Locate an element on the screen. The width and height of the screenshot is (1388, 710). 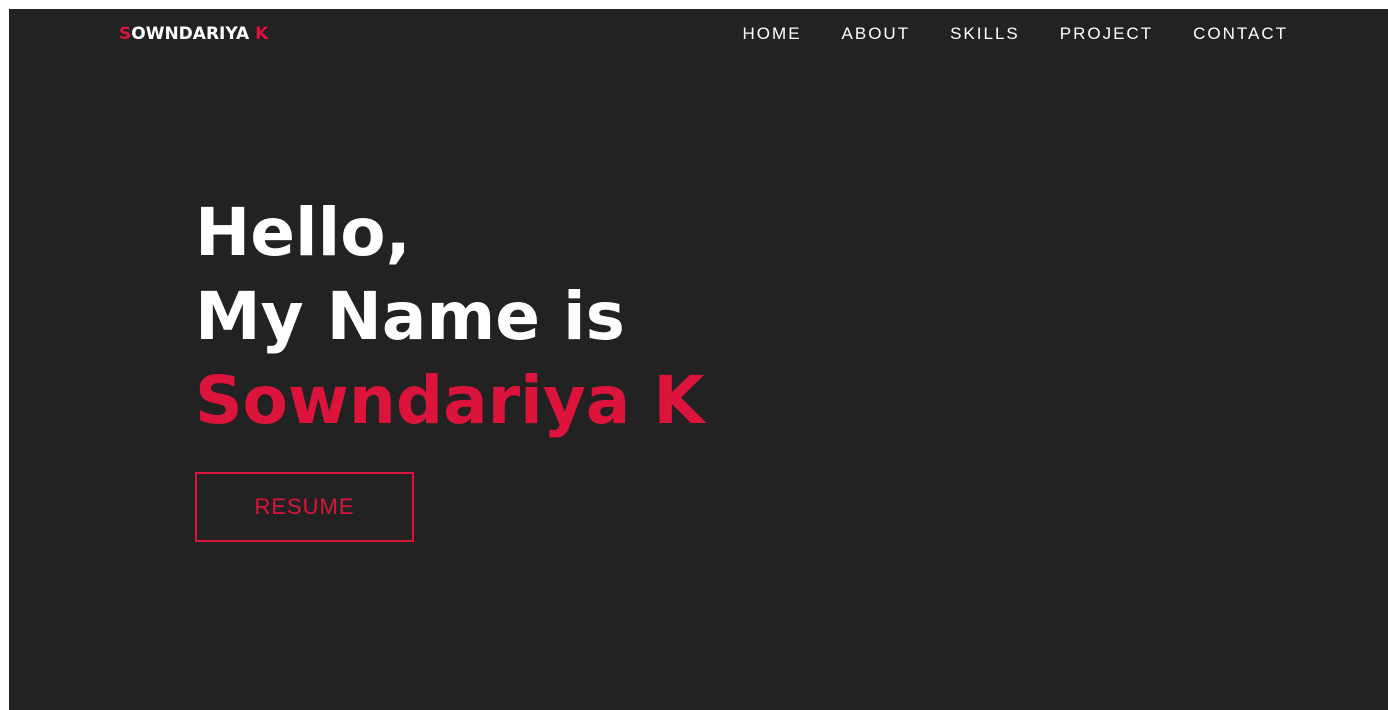
nav-links: HOME ABOUT SKILLS PROJECT CONTACT is located at coordinates (1015, 34).